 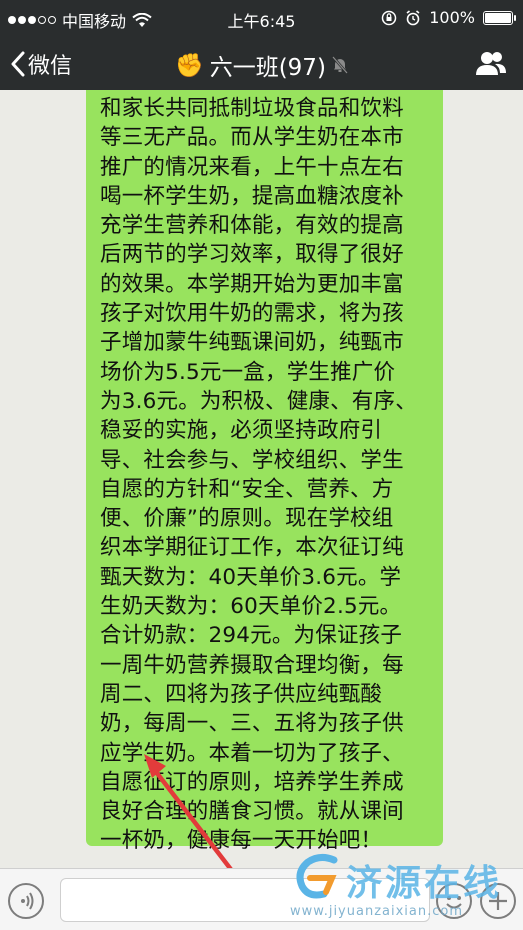 What do you see at coordinates (424, 883) in the screenshot?
I see `watermark-text: 济源在线` at bounding box center [424, 883].